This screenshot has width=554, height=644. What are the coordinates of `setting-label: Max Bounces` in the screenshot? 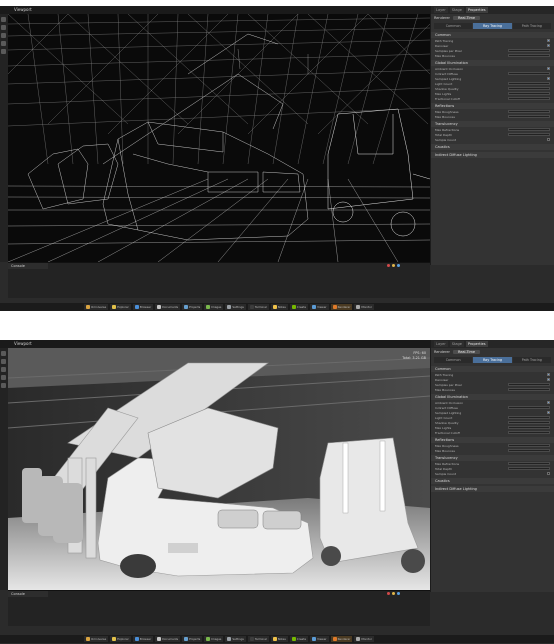 It's located at (445, 55).